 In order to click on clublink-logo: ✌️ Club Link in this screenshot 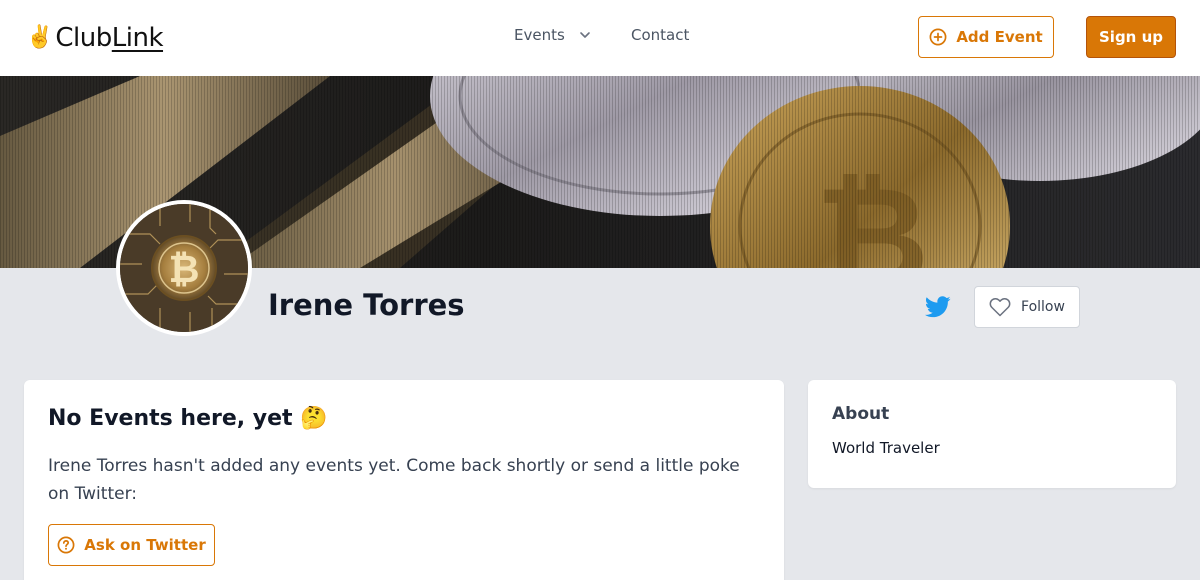, I will do `click(95, 38)`.